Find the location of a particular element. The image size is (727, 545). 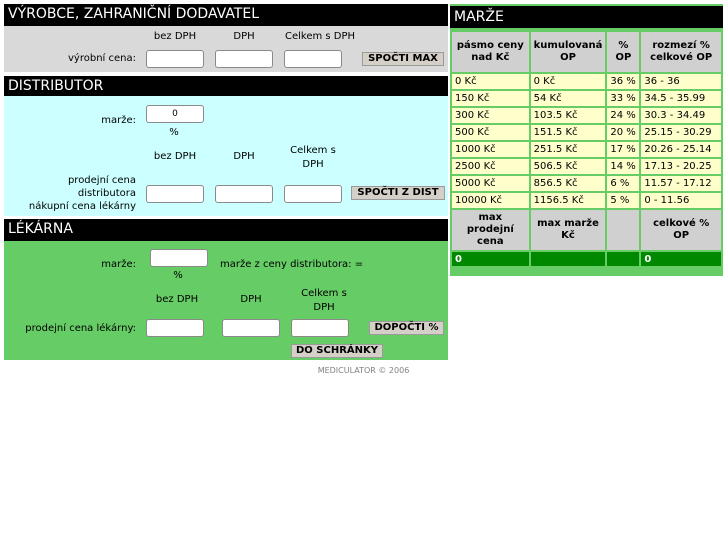

marze-header: MARŽE is located at coordinates (586, 17).